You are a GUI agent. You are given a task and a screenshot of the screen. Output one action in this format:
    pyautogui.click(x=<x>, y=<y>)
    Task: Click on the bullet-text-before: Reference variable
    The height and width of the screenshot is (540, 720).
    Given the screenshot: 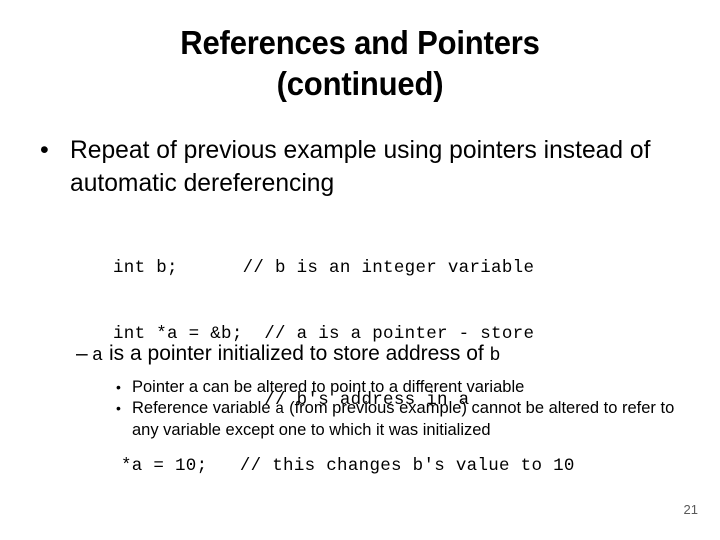 What is the action you would take?
    pyautogui.click(x=204, y=408)
    